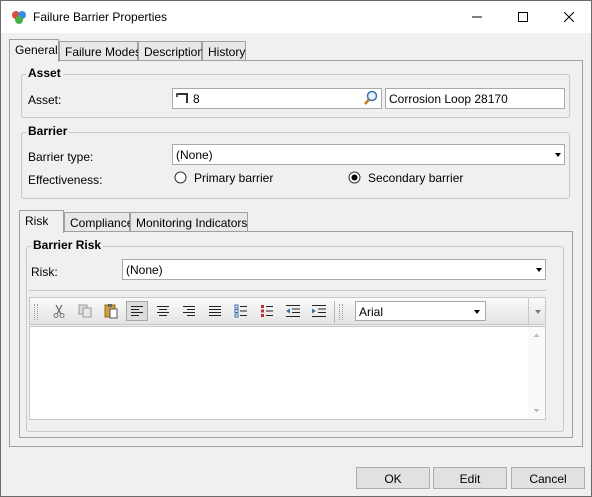 This screenshot has width=592, height=497. I want to click on align-left-button, so click(137, 311).